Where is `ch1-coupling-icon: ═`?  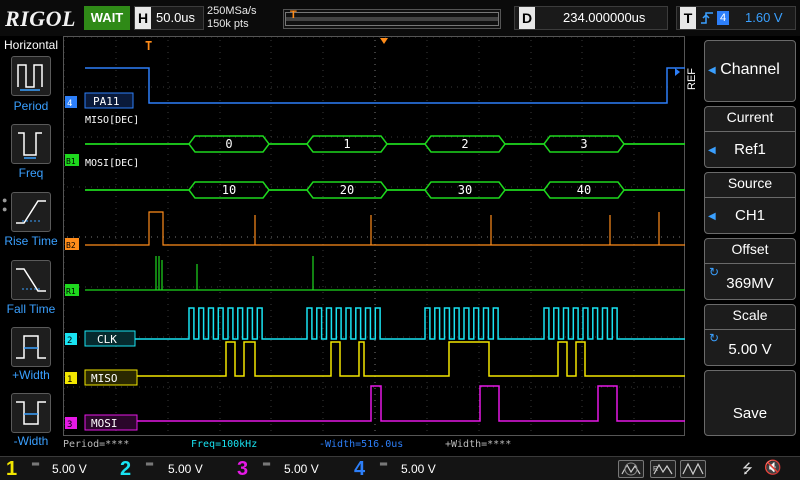 ch1-coupling-icon: ═ is located at coordinates (36, 464).